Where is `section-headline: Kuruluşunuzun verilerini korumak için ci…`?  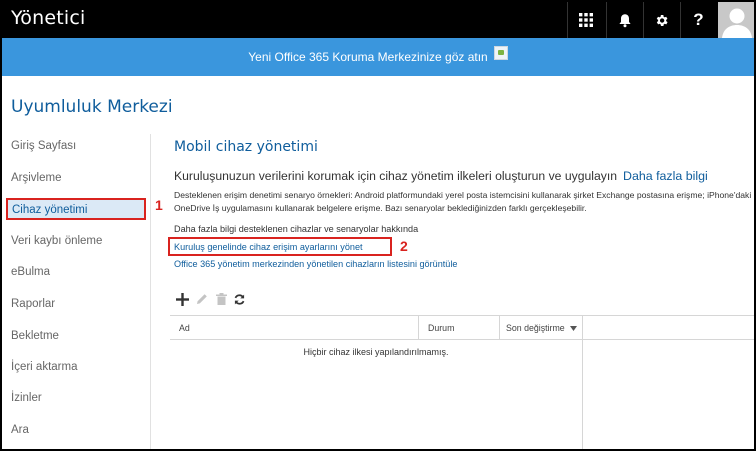 section-headline: Kuruluşunuzun verilerini korumak için ci… is located at coordinates (441, 176).